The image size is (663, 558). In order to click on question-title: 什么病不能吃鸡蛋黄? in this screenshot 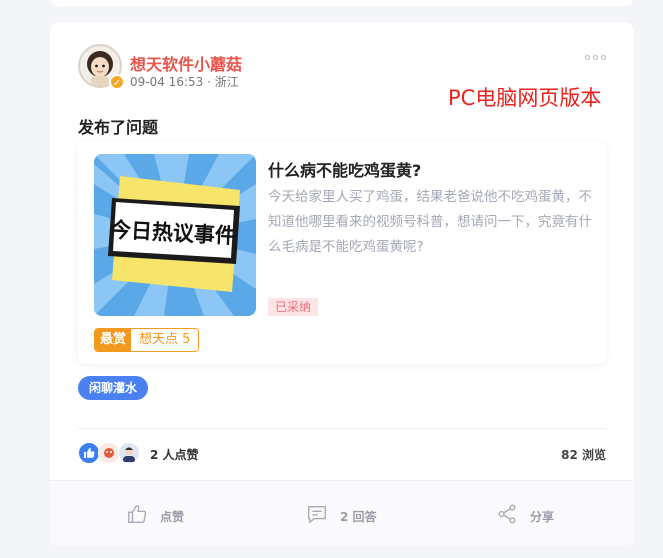, I will do `click(344, 169)`.